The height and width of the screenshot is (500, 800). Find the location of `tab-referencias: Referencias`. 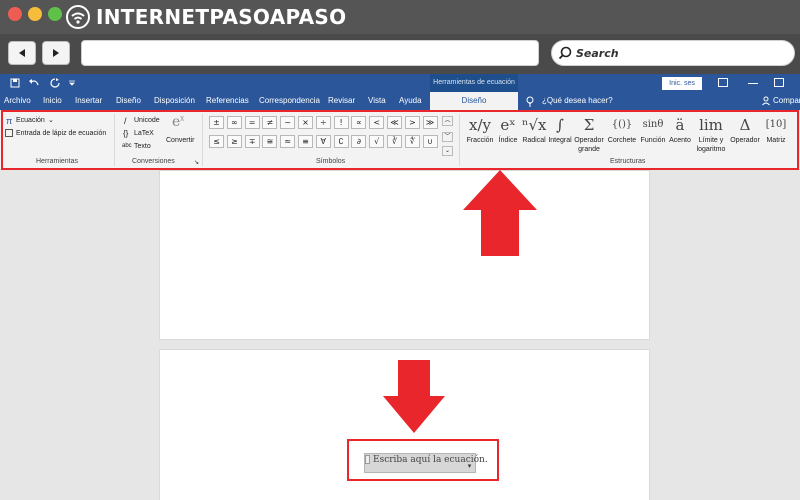

tab-referencias: Referencias is located at coordinates (227, 101).